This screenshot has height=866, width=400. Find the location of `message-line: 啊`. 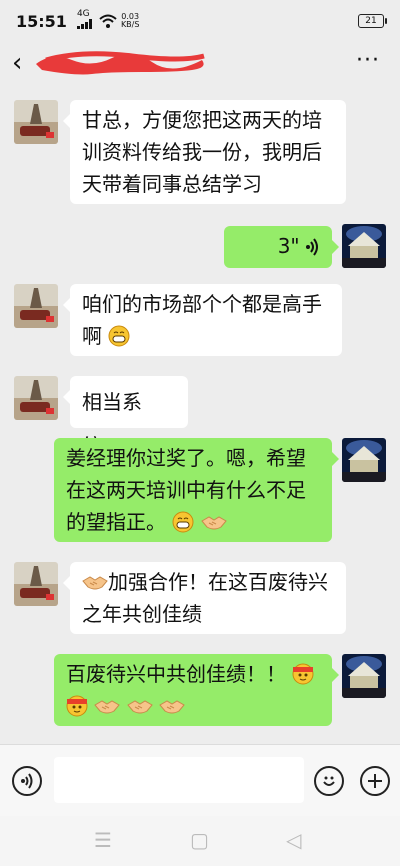

message-line: 啊 is located at coordinates (92, 336).